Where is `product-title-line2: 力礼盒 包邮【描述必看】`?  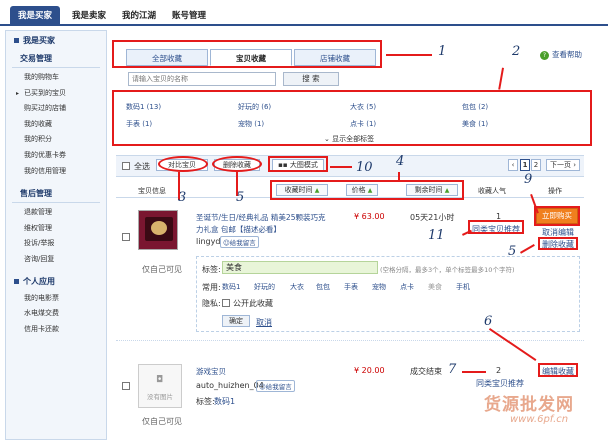
product-title-line2: 力礼盒 包邮【描述必看】 is located at coordinates (238, 229).